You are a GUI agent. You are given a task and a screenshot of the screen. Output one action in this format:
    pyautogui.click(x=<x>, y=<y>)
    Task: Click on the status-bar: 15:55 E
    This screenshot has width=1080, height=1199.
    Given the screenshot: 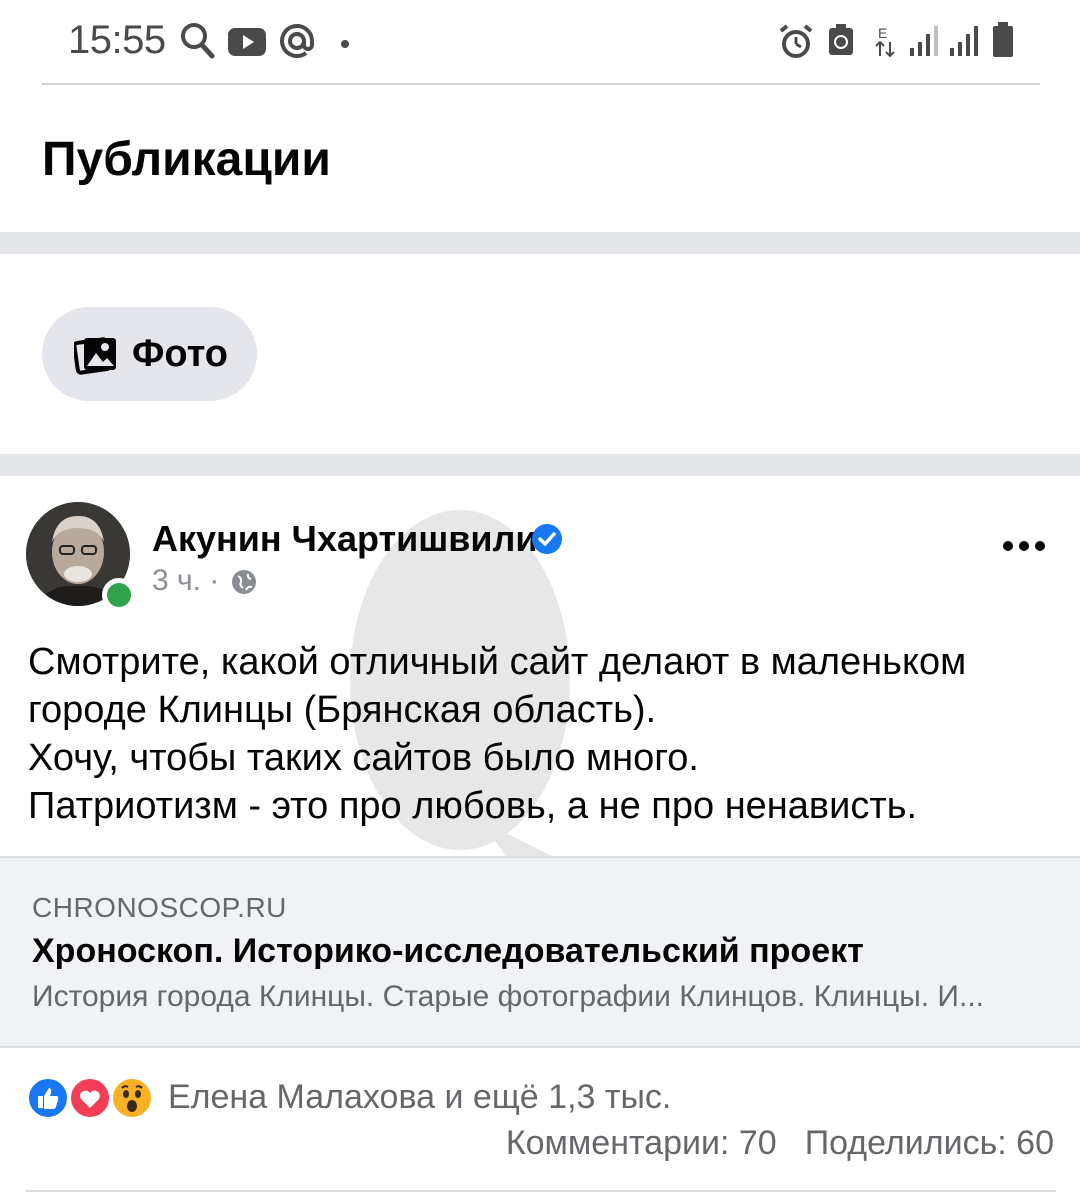 What is the action you would take?
    pyautogui.click(x=540, y=42)
    